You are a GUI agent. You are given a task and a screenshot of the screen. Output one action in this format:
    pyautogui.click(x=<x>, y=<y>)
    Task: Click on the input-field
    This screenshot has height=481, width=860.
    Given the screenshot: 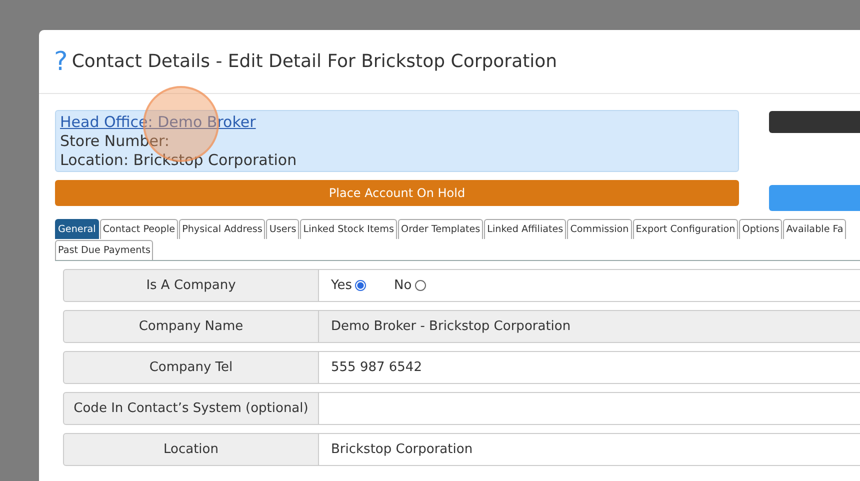 What is the action you would take?
    pyautogui.click(x=589, y=408)
    